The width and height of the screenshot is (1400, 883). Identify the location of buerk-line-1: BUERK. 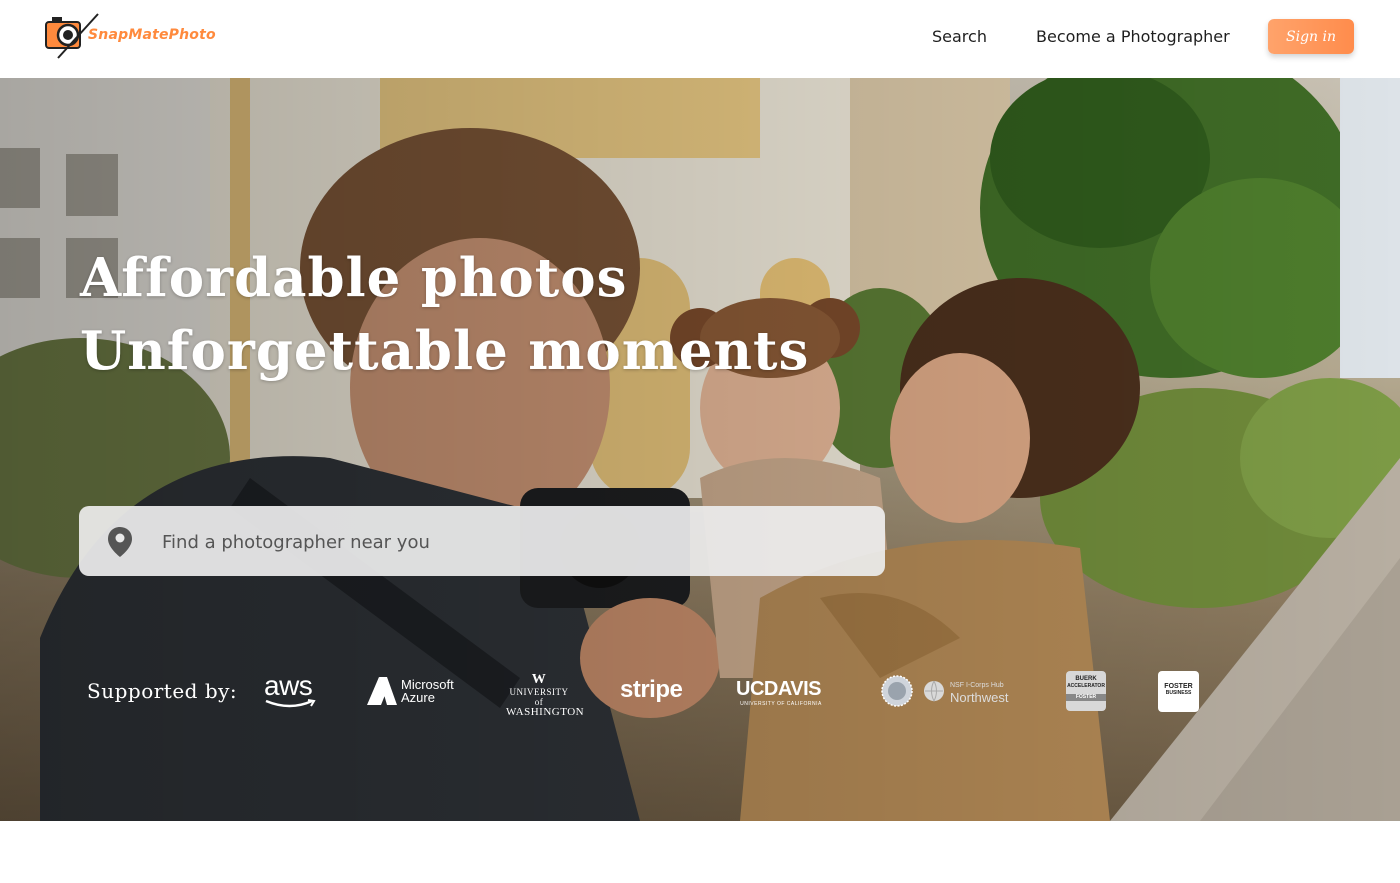
(1086, 679).